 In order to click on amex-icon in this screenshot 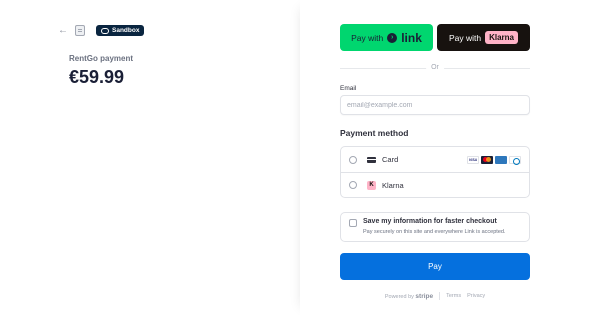, I will do `click(501, 159)`.